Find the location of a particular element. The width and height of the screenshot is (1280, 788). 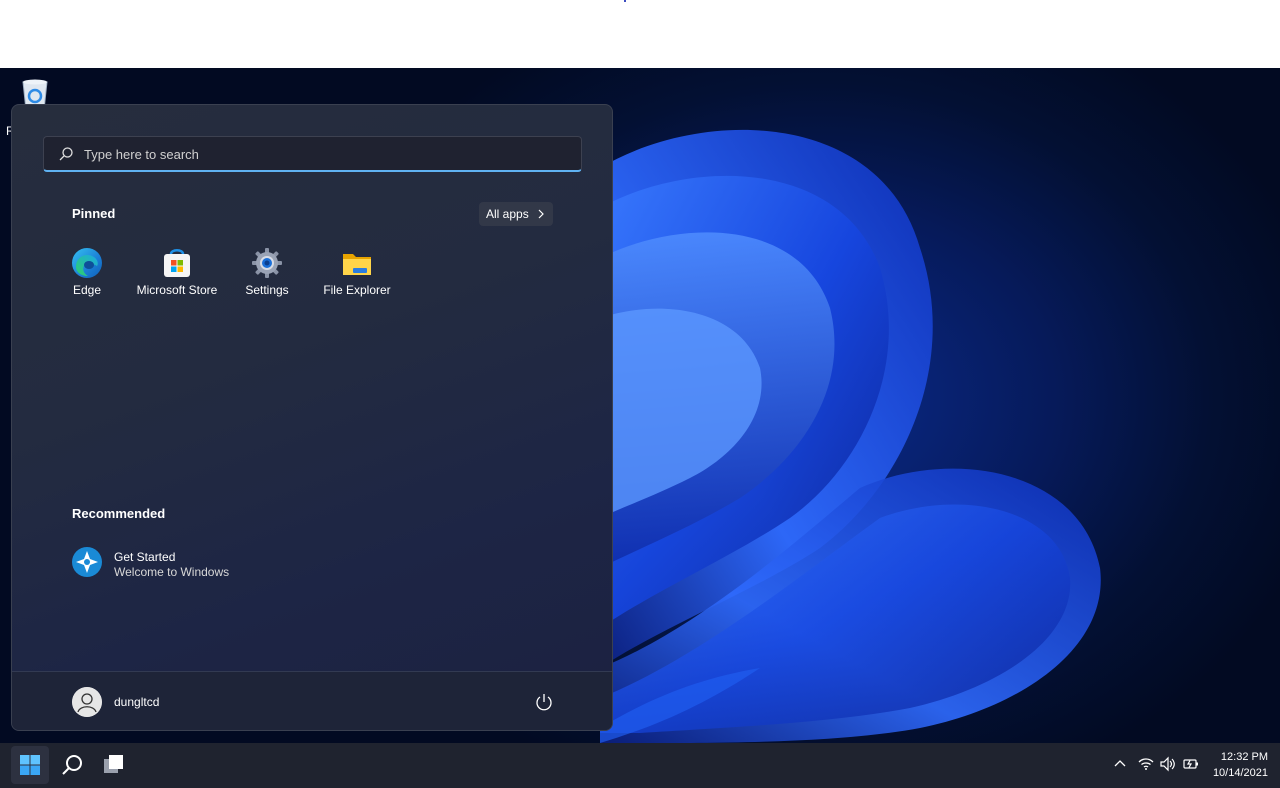

start-menu-footer: dungltcd is located at coordinates (312, 700).